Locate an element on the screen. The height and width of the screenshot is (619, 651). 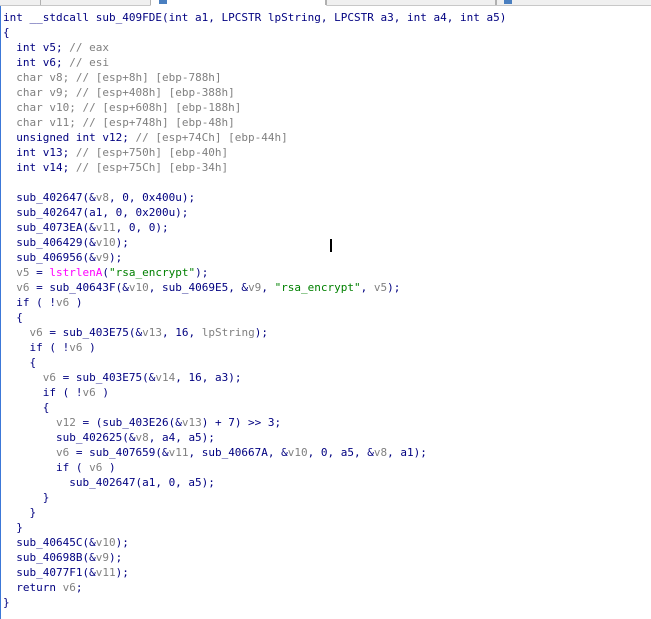
code-line: sub_4077F1(&v11); is located at coordinates (66, 572).